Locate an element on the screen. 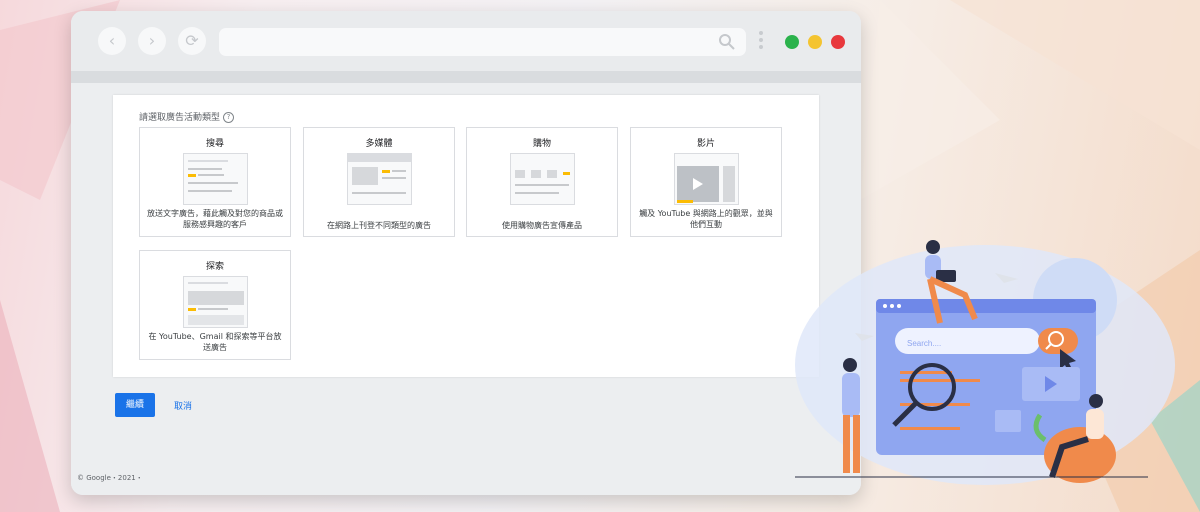 This screenshot has width=1200, height=512. campaign-card-discovery: 探索 在 YouTube、Gmail 和探索等平台放送廣告 is located at coordinates (215, 305).